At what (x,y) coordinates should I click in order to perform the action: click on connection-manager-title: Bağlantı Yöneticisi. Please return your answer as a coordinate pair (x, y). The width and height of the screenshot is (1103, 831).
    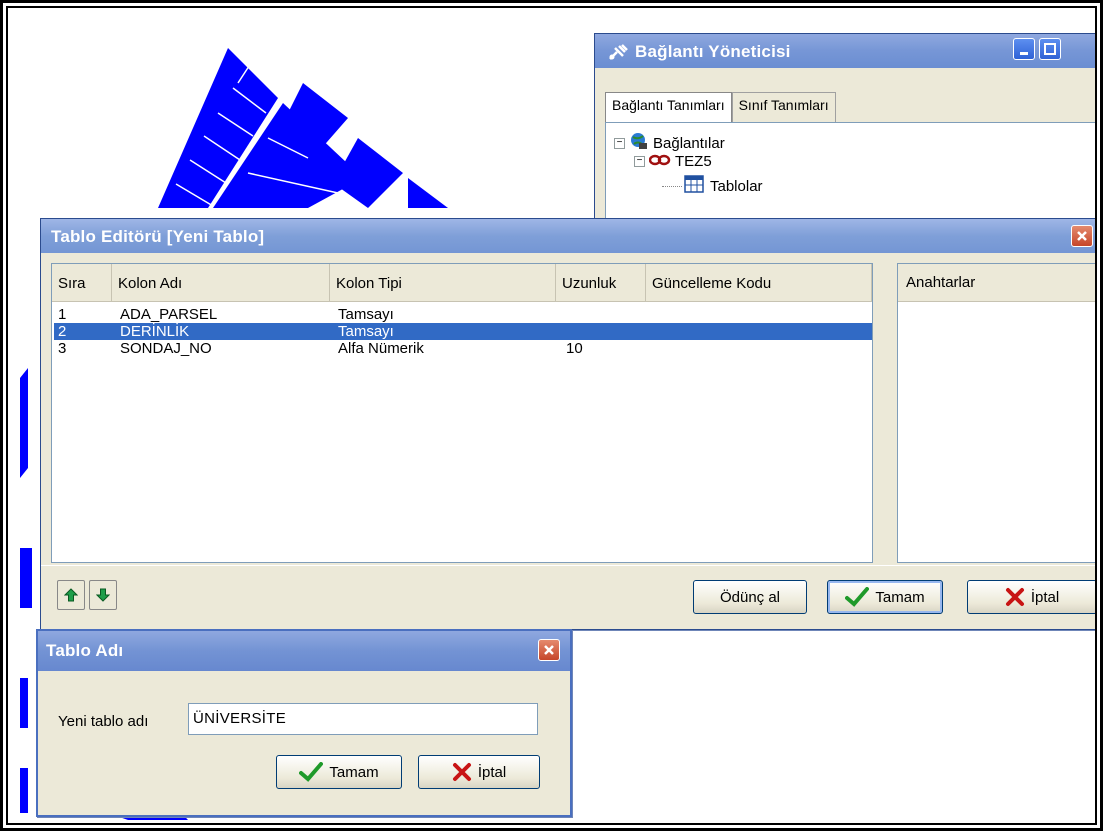
    Looking at the image, I should click on (713, 51).